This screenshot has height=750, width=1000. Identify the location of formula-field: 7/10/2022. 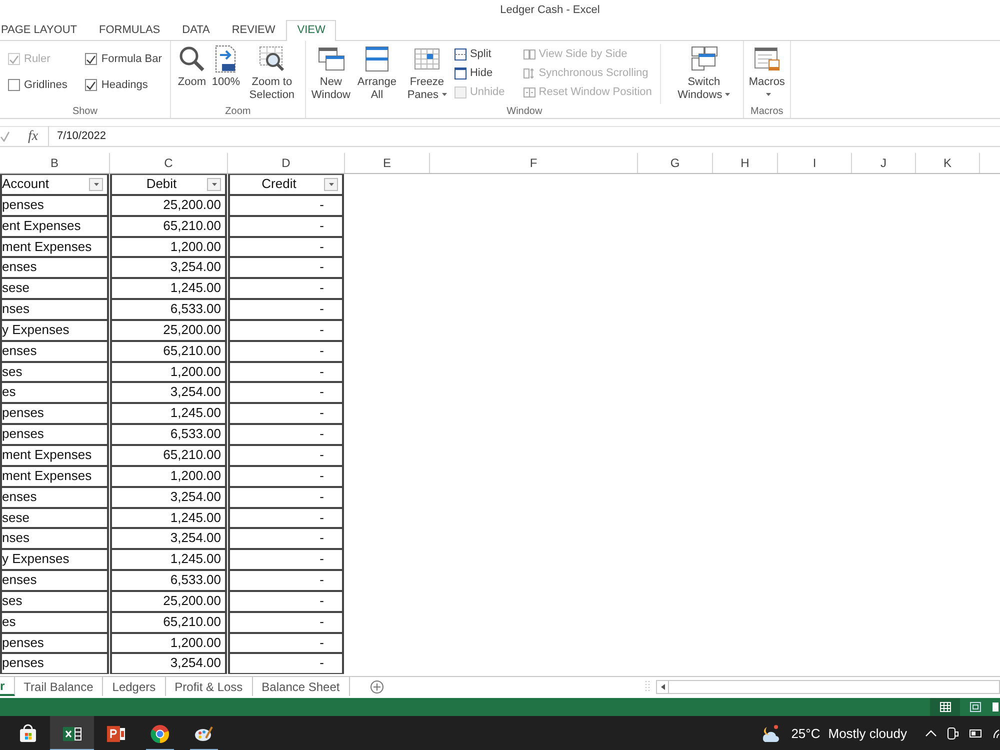
(524, 136).